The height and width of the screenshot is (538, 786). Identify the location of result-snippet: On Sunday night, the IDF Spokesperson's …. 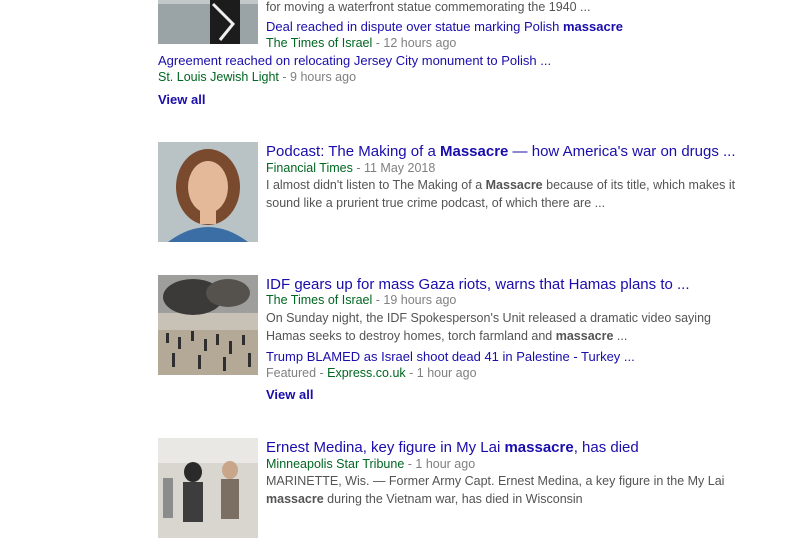
(488, 318).